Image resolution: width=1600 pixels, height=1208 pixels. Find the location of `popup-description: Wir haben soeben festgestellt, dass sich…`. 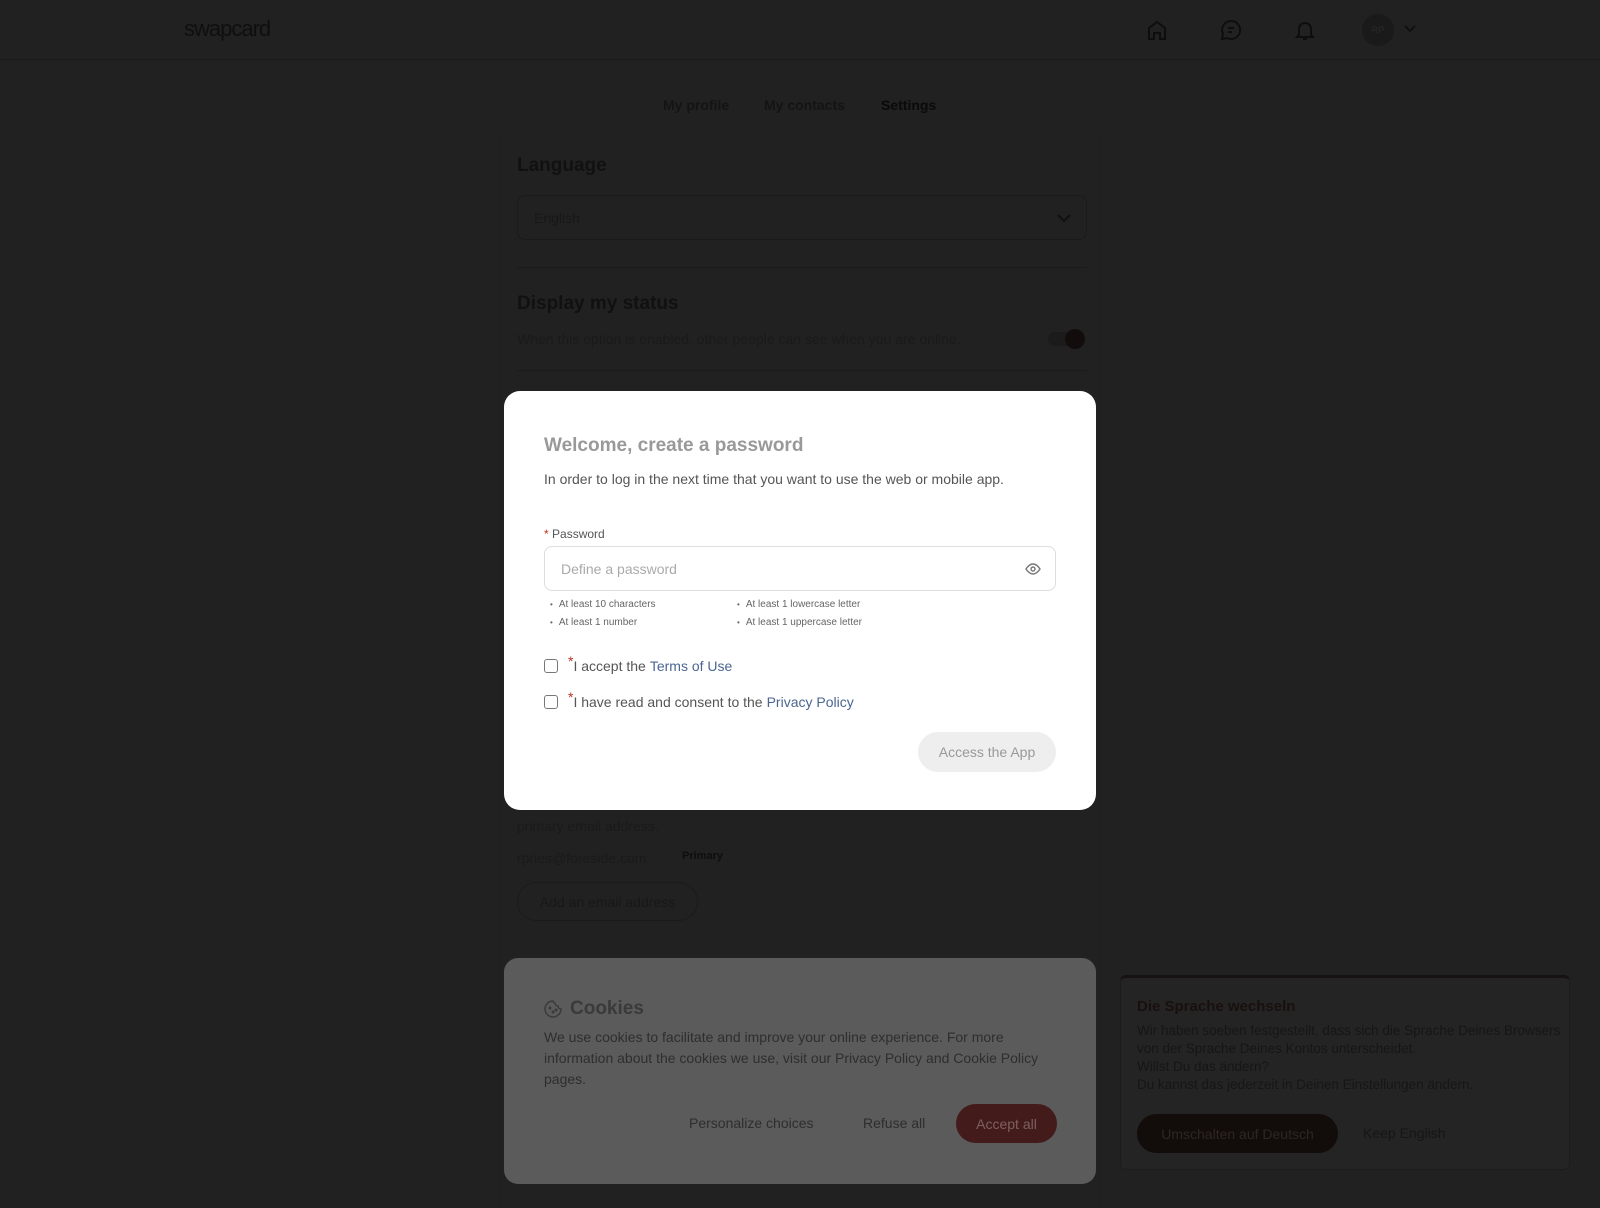

popup-description: Wir haben soeben festgestellt, dass sich… is located at coordinates (1349, 1057).